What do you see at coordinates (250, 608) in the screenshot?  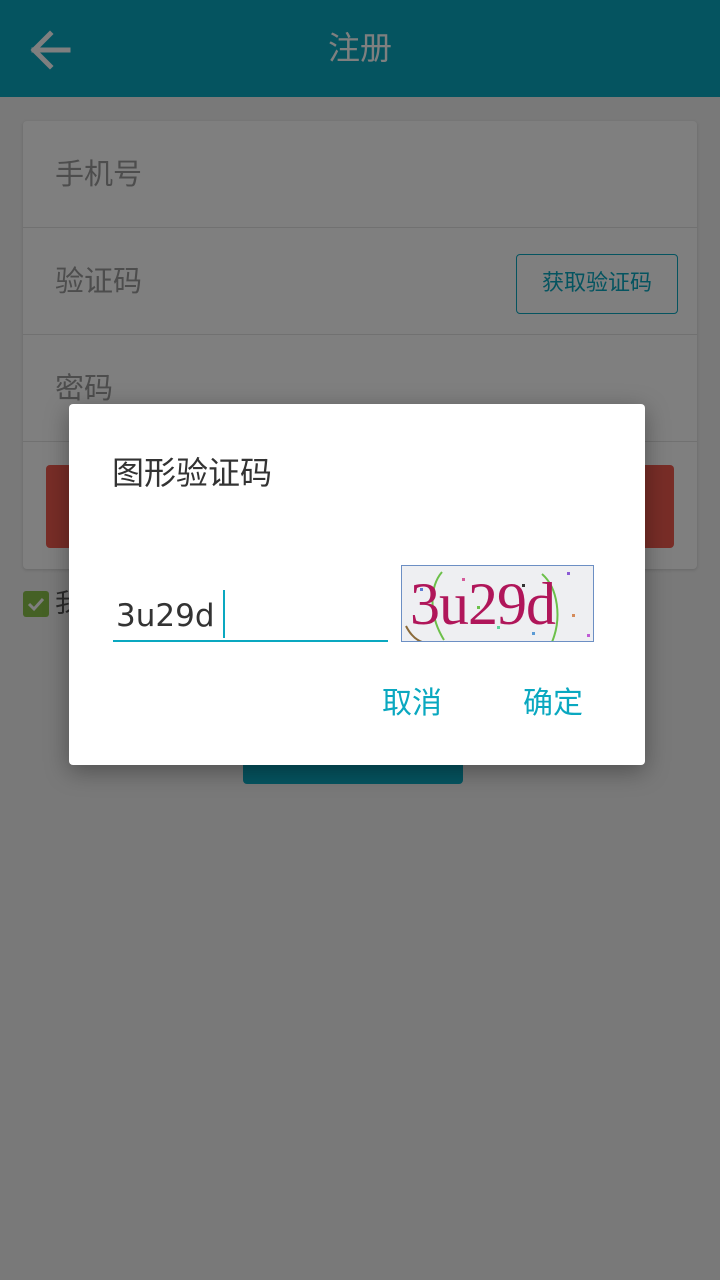 I see `captcha-input: 3u29d` at bounding box center [250, 608].